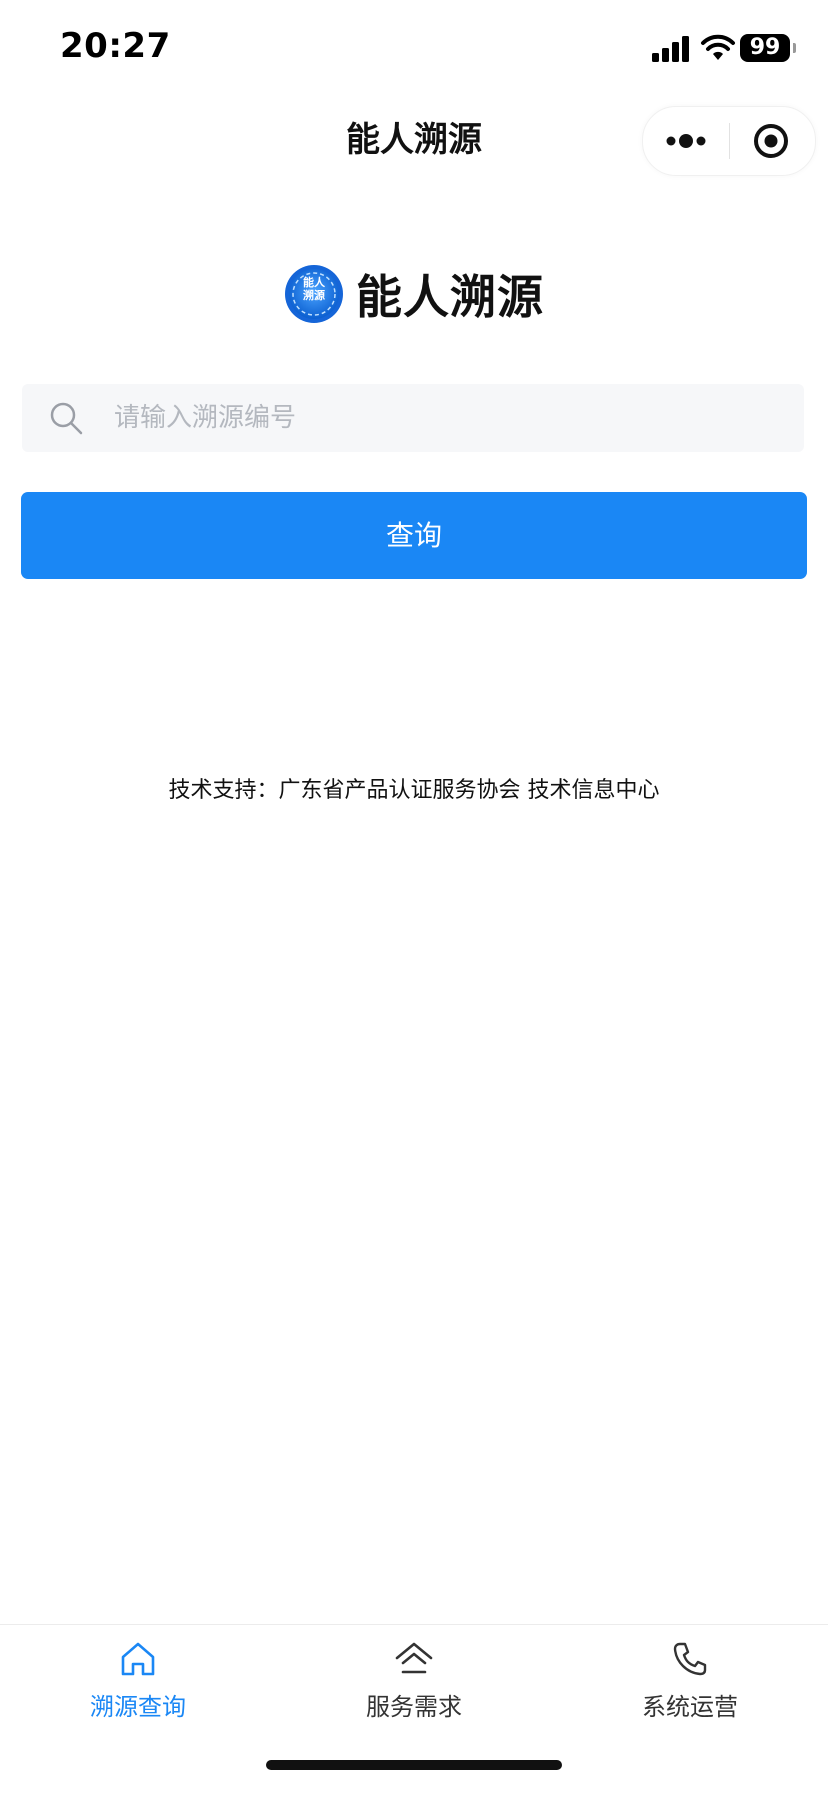  Describe the element at coordinates (138, 1707) in the screenshot. I see `tab-label-trace-query: 溯源查询` at that location.